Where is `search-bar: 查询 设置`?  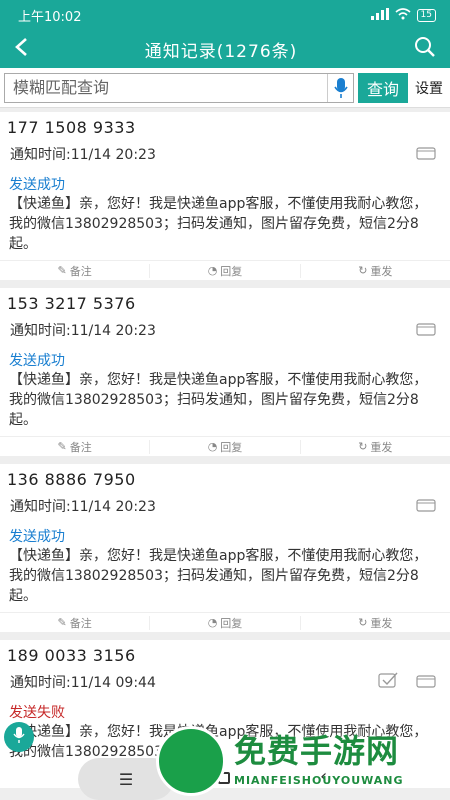 search-bar: 查询 设置 is located at coordinates (225, 88).